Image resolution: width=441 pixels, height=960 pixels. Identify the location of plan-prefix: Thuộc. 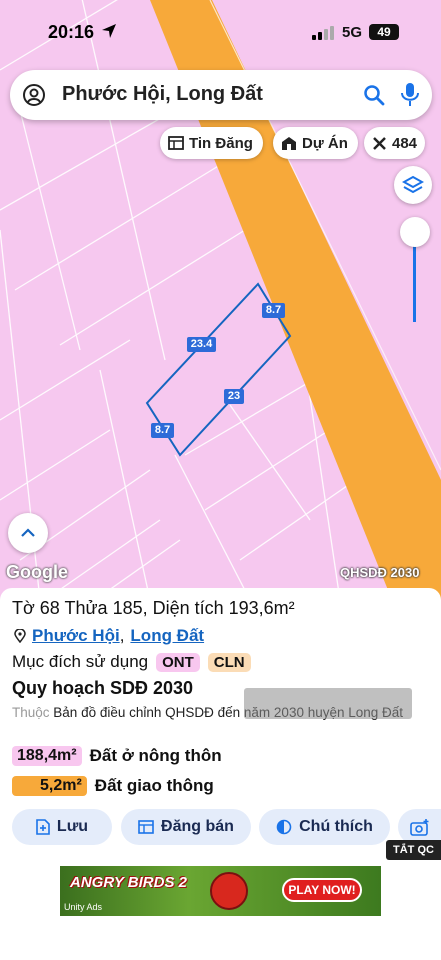
(31, 712).